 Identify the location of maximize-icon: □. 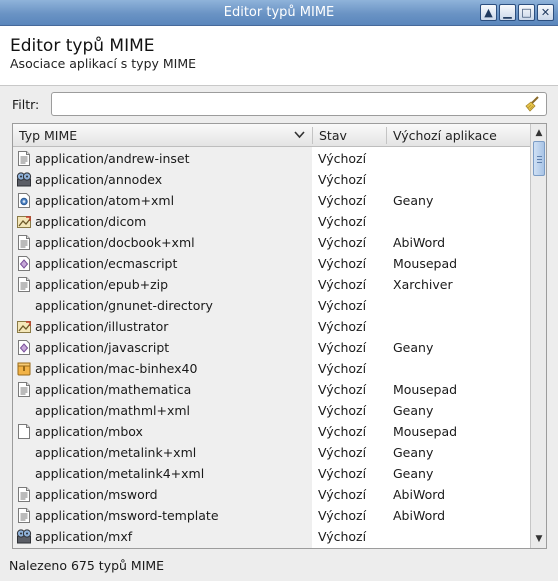
(526, 12).